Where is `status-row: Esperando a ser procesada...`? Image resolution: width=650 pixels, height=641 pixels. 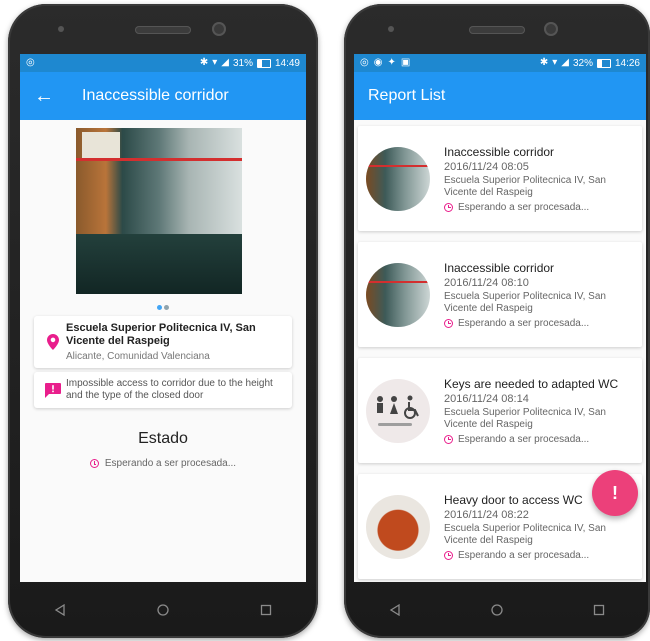 status-row: Esperando a ser procesada... is located at coordinates (163, 463).